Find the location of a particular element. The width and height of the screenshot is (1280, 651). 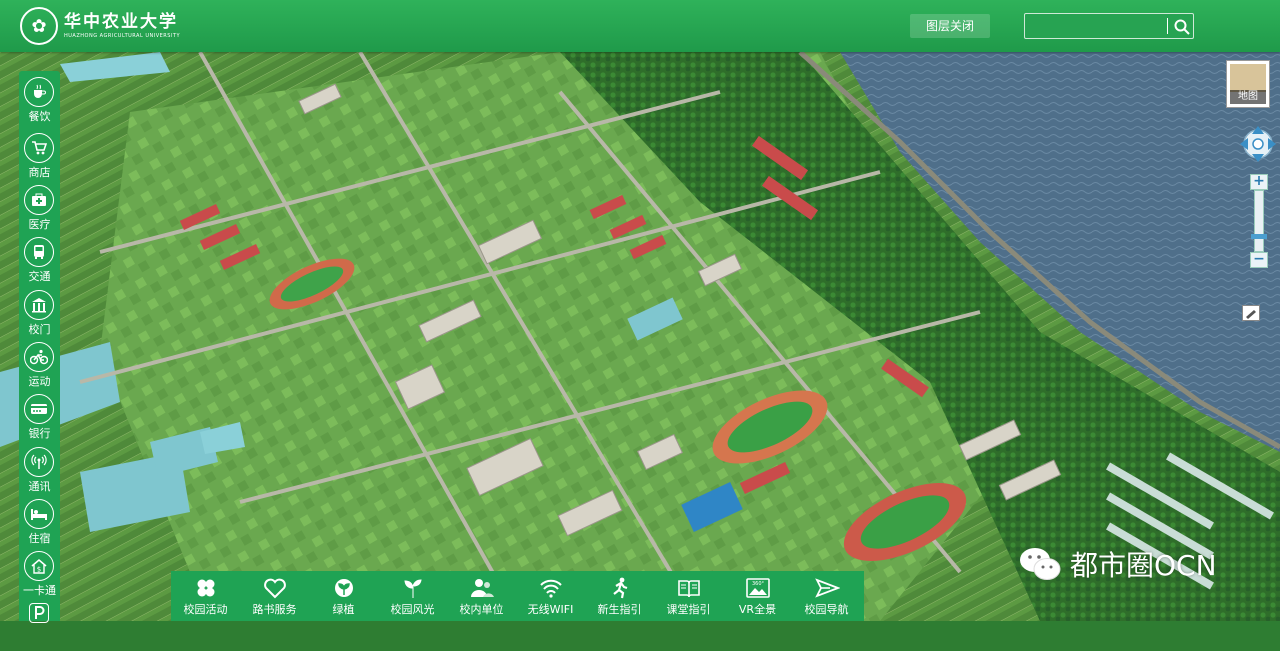

map-toggle-label: 地图 is located at coordinates (1248, 97).